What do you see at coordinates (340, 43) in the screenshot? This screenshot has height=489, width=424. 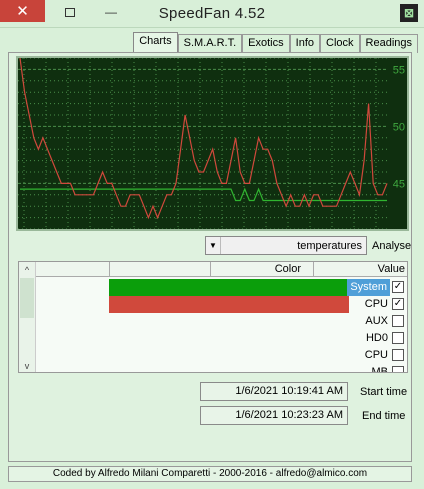 I see `tab-clock: Clock` at bounding box center [340, 43].